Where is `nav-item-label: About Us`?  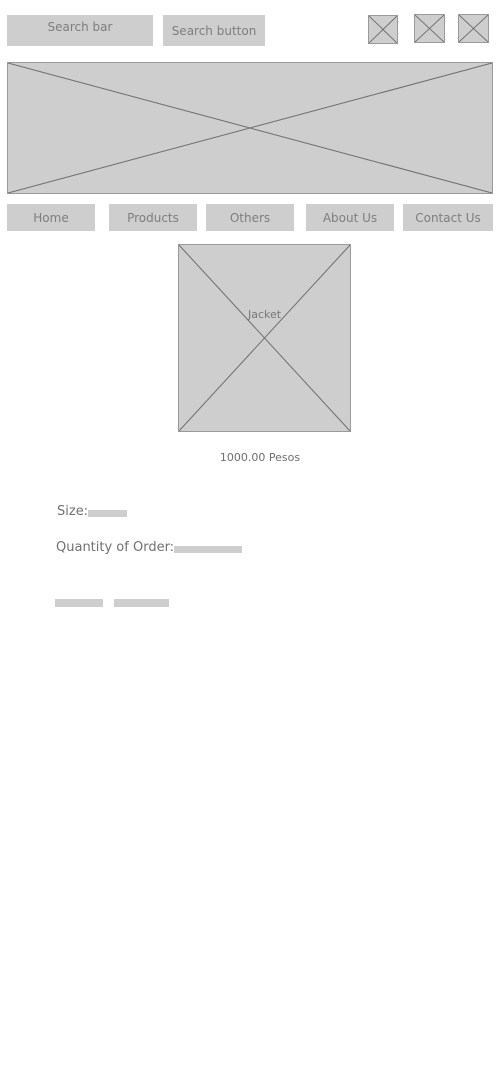
nav-item-label: About Us is located at coordinates (350, 217).